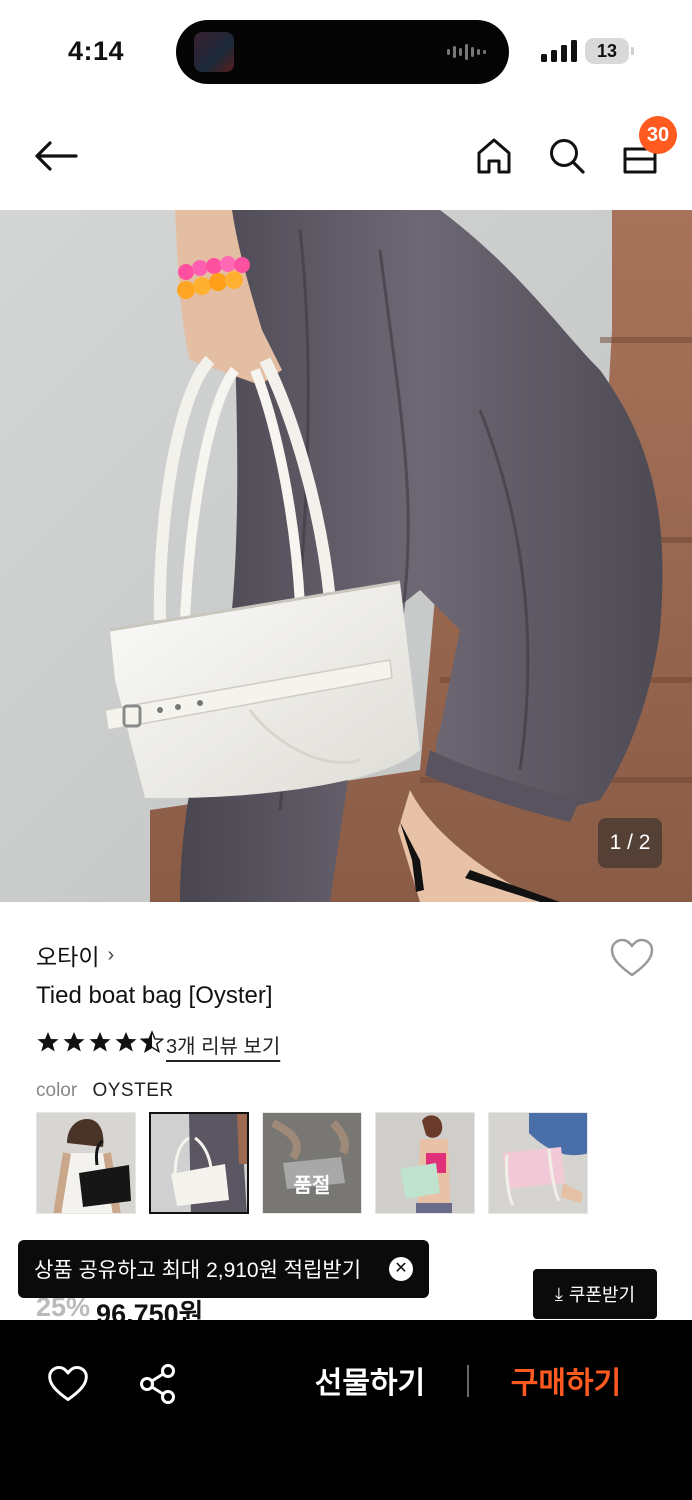 Image resolution: width=692 pixels, height=1500 pixels. What do you see at coordinates (609, 51) in the screenshot?
I see `battery-indicator: 13` at bounding box center [609, 51].